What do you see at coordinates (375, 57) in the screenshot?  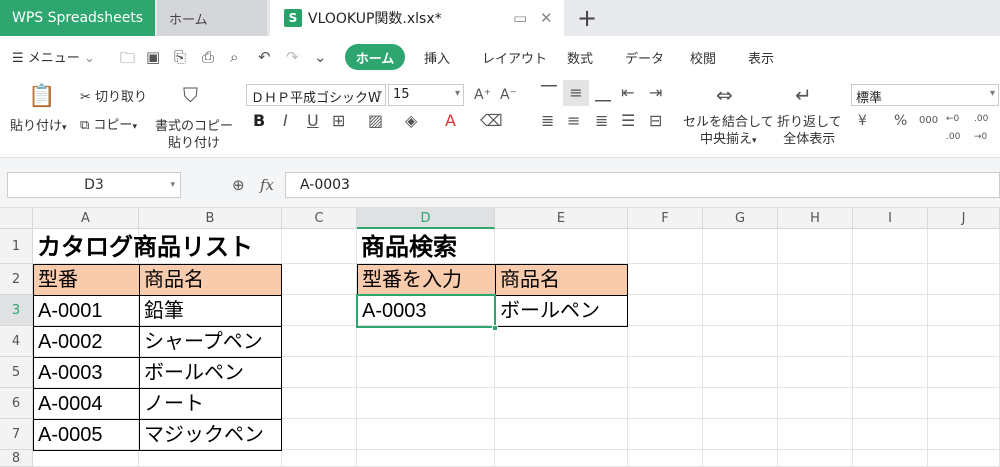 I see `tab-home-ribbon: ホーム` at bounding box center [375, 57].